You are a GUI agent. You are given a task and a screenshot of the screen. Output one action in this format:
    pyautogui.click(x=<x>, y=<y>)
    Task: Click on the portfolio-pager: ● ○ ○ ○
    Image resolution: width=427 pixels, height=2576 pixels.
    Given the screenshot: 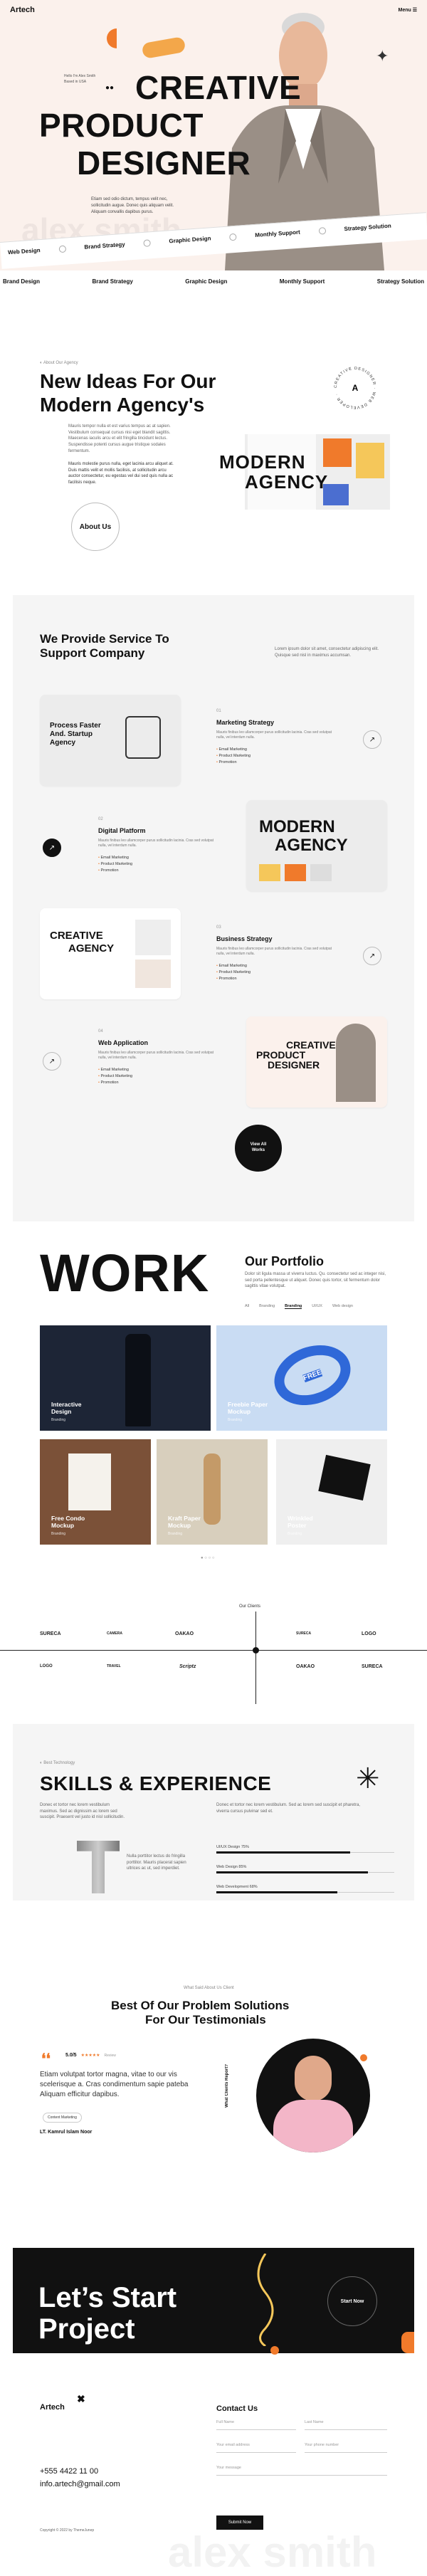 What is the action you would take?
    pyautogui.click(x=208, y=1558)
    